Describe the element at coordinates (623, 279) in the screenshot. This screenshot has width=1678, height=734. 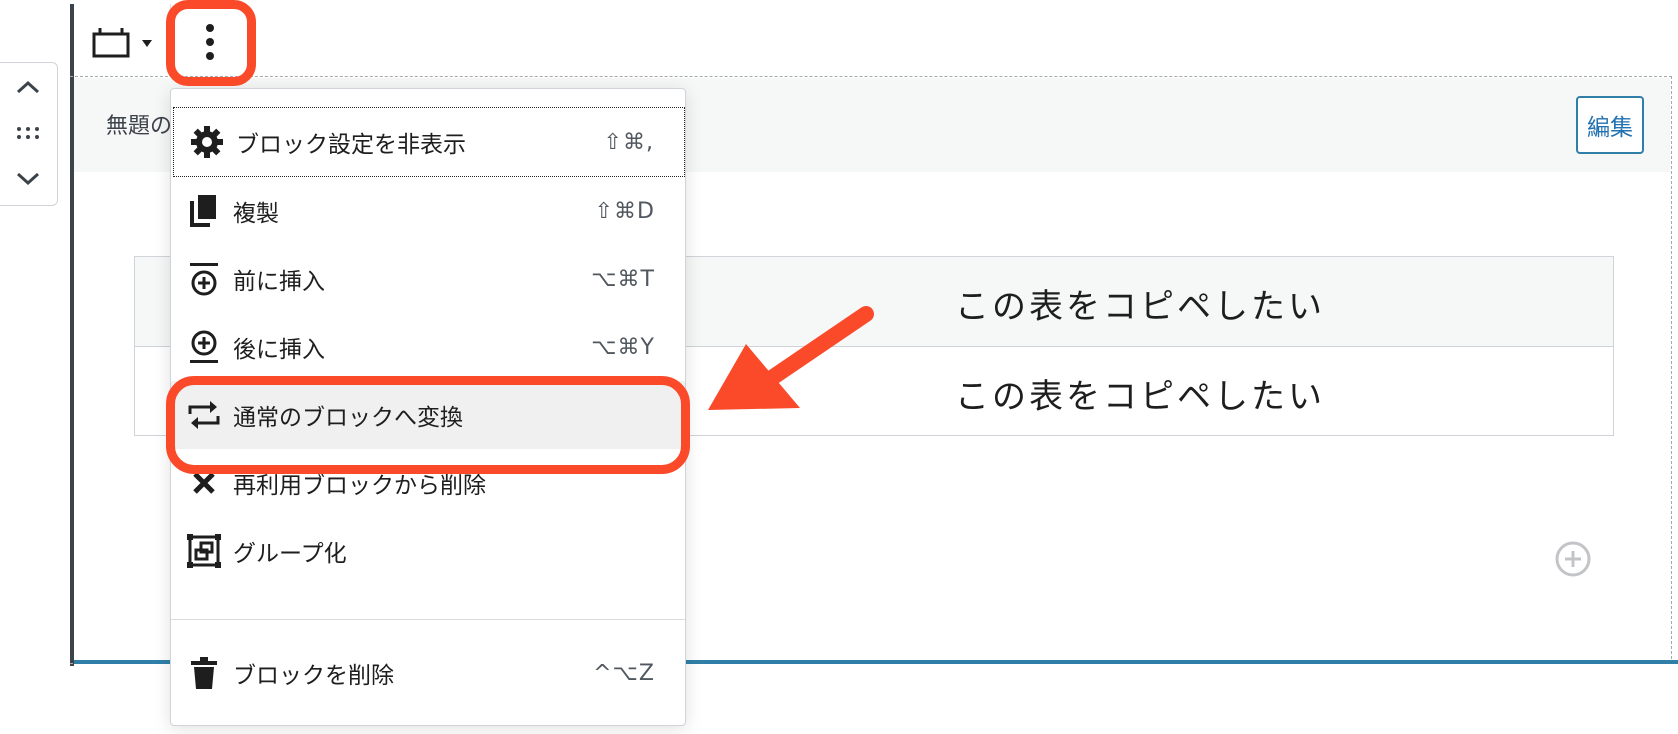
I see `menu-item-shortcut: ⌥⌘T` at that location.